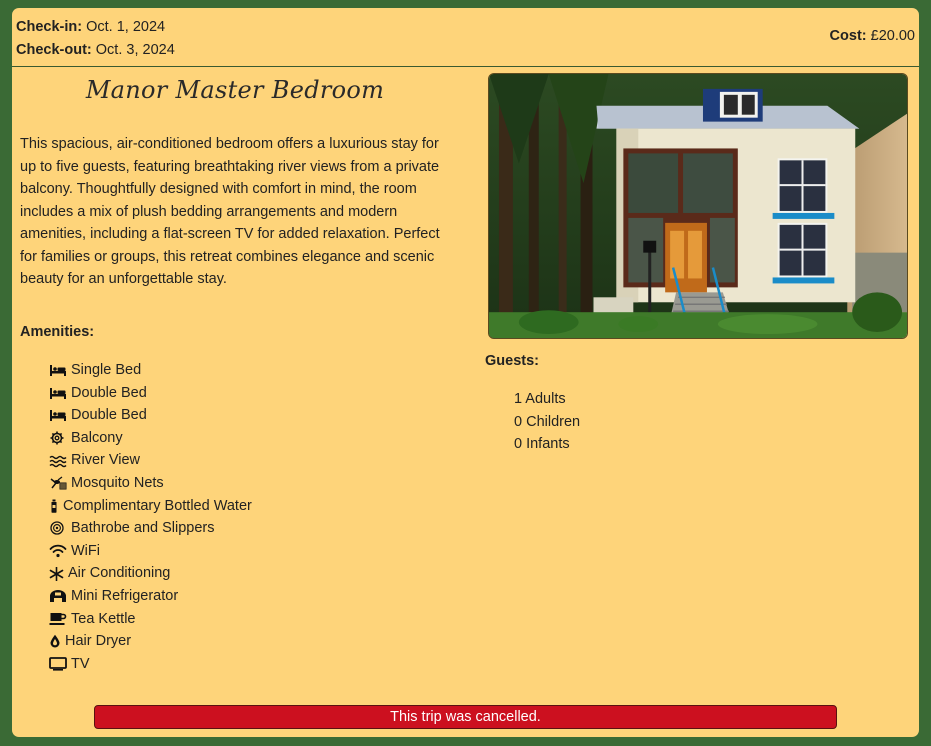  I want to click on kettle-icon, so click(58, 619).